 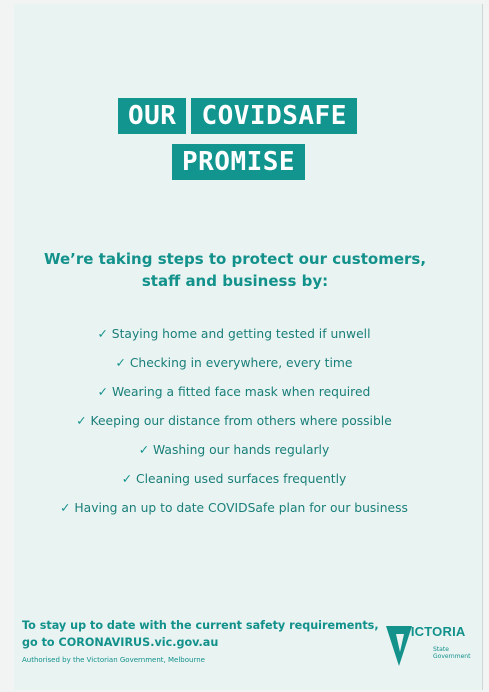 I want to click on promise-item-text: Cleaning used surfaces frequently, so click(x=241, y=479).